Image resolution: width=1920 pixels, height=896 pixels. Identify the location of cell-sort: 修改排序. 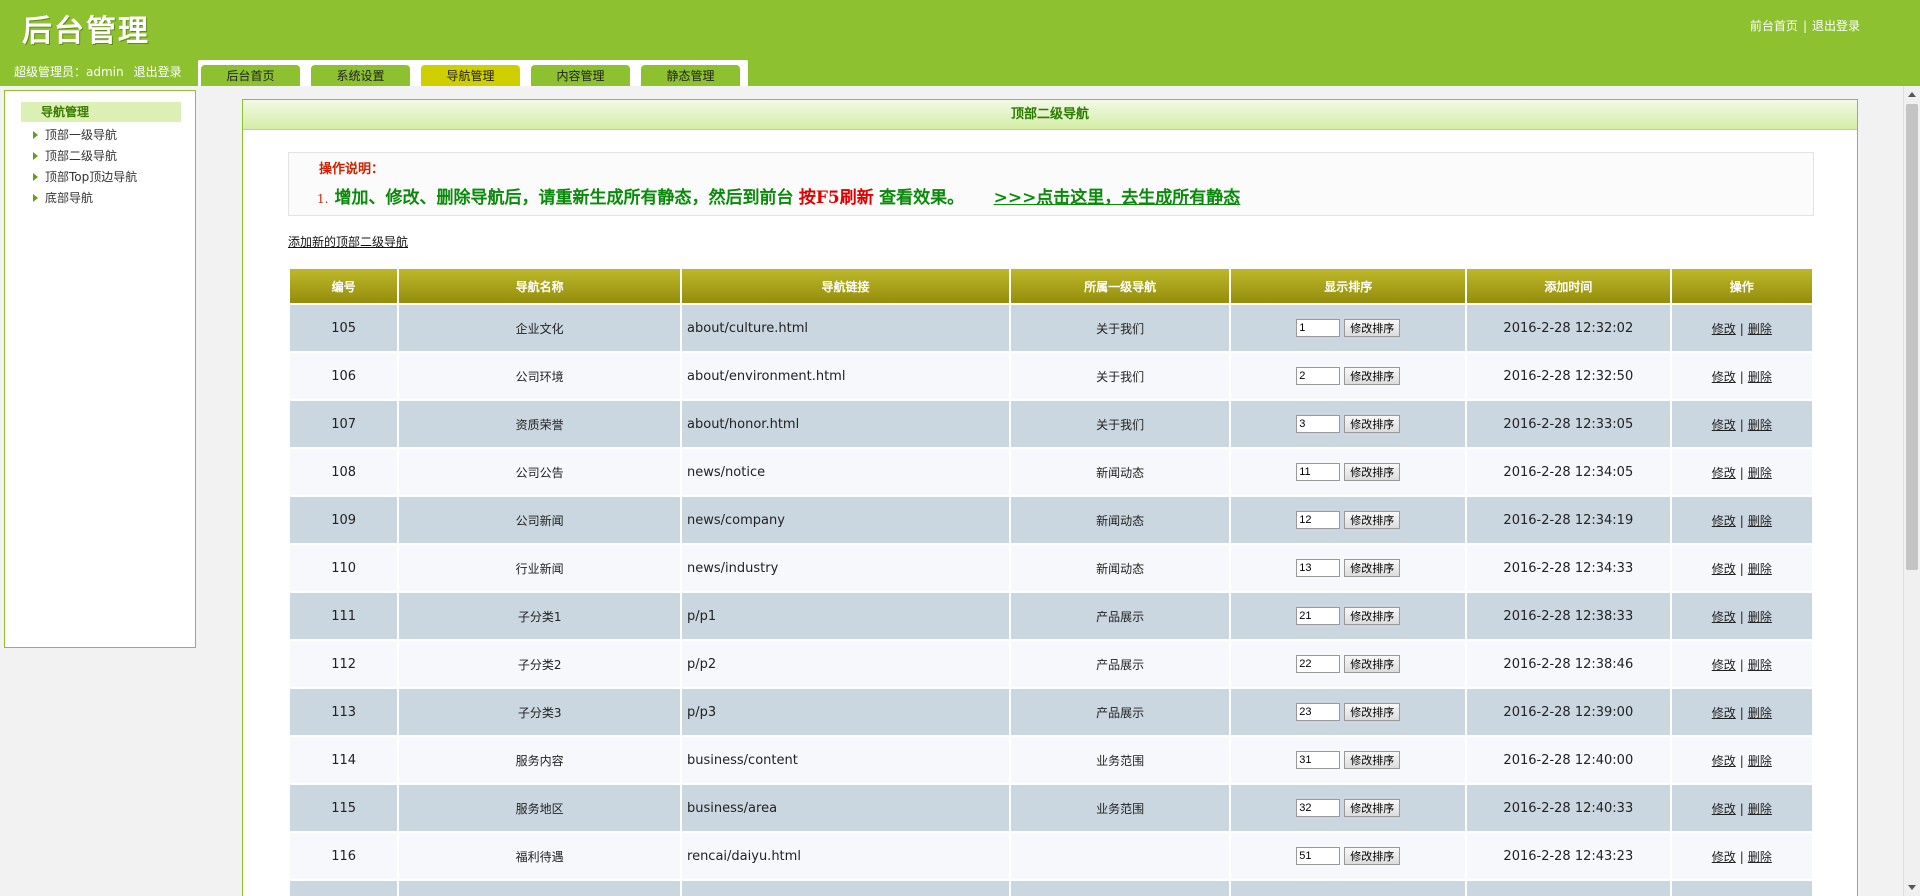
(1348, 664).